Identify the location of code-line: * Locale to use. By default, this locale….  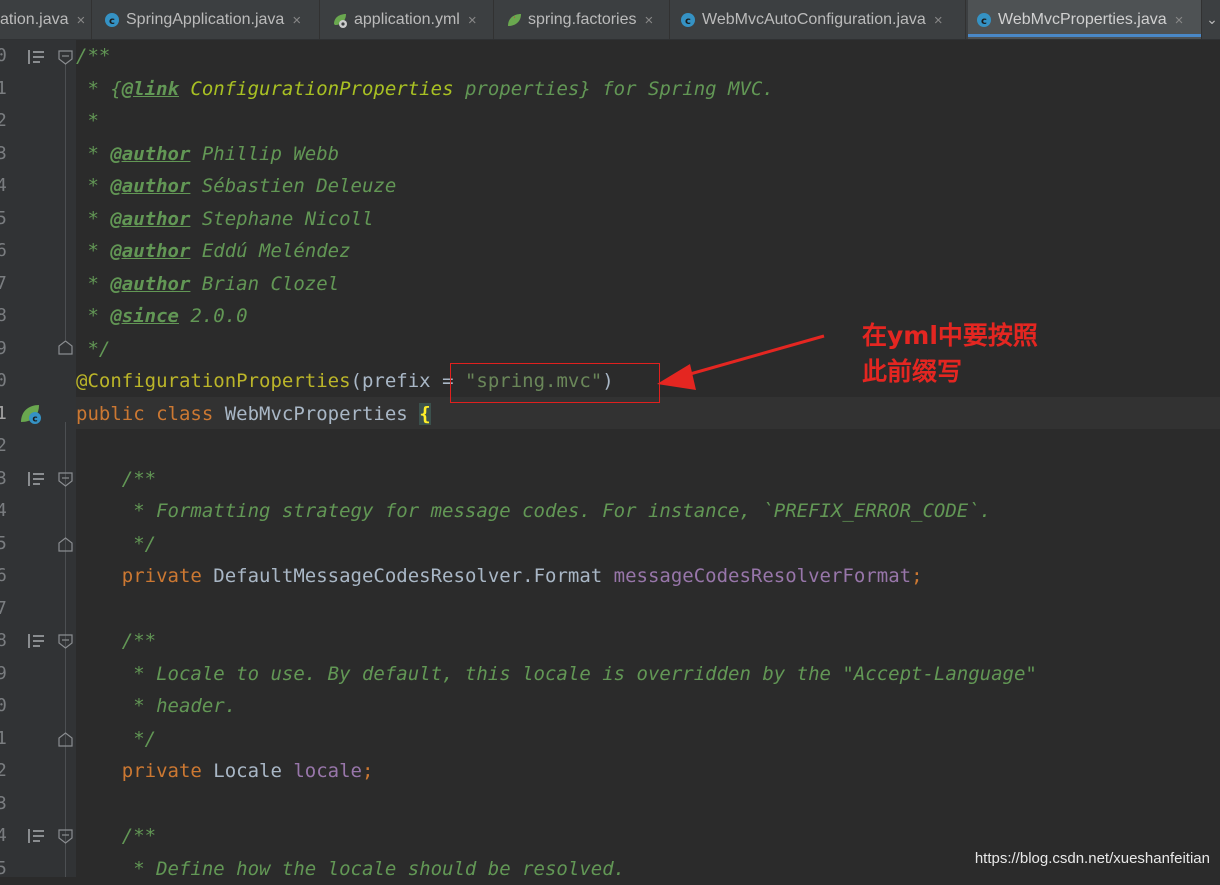
(556, 674).